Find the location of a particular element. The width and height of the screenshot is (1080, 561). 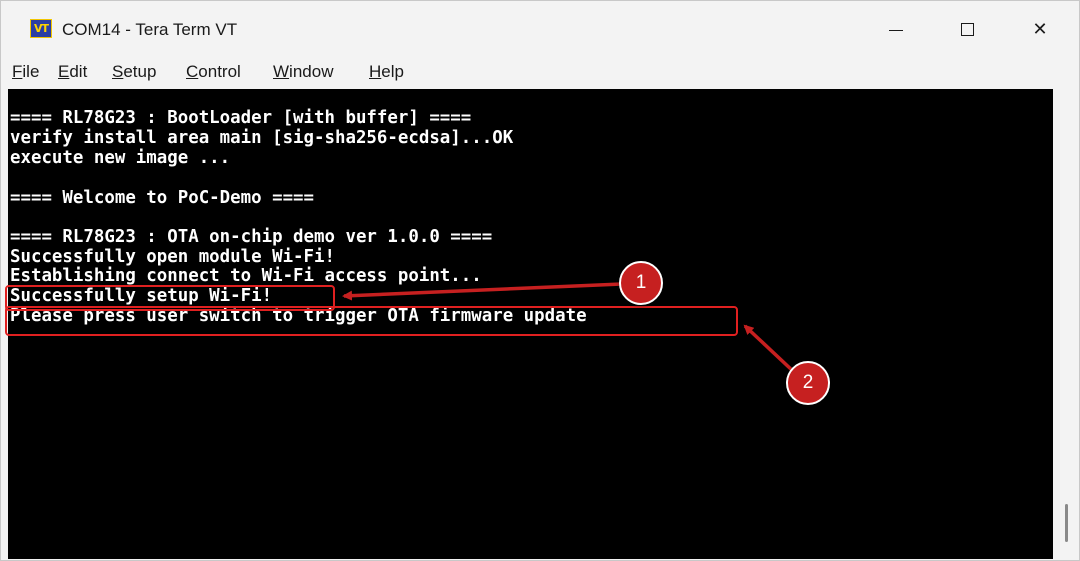

annotation-arrows is located at coordinates (569, 328).